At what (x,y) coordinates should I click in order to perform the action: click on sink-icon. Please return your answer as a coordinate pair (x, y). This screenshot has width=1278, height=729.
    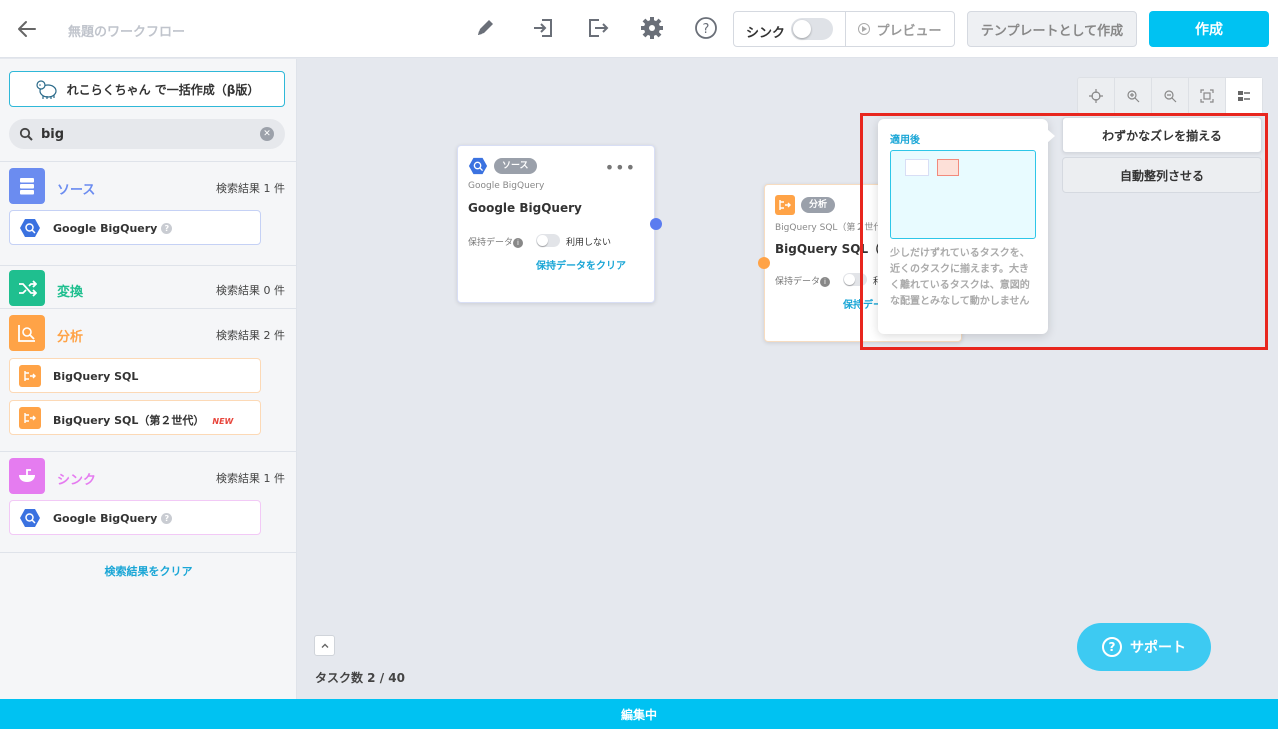
    Looking at the image, I should click on (27, 476).